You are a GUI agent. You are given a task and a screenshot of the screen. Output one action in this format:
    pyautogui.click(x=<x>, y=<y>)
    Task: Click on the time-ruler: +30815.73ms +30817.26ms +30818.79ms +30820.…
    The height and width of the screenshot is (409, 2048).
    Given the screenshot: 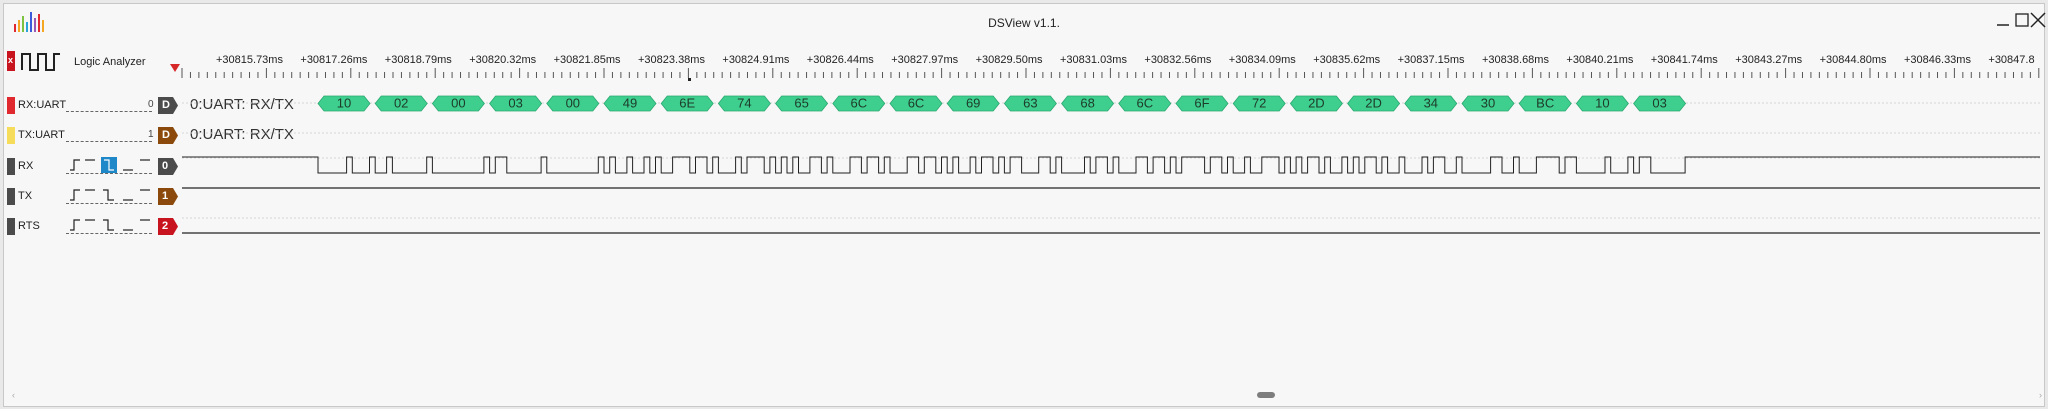 What is the action you would take?
    pyautogui.click(x=1113, y=64)
    